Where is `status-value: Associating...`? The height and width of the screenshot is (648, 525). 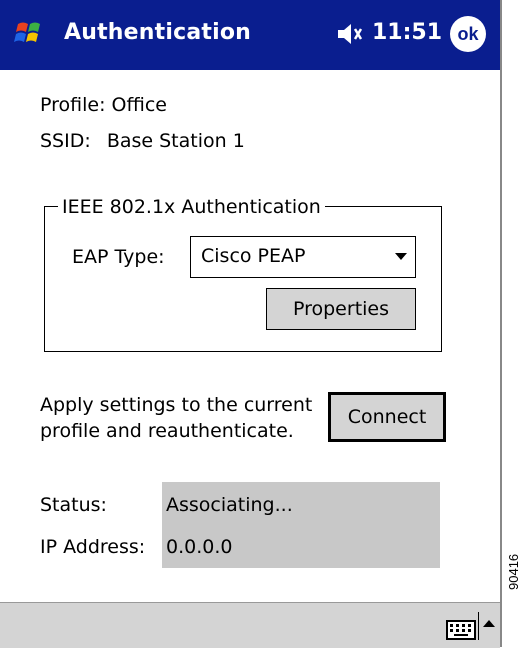
status-value: Associating... is located at coordinates (229, 505).